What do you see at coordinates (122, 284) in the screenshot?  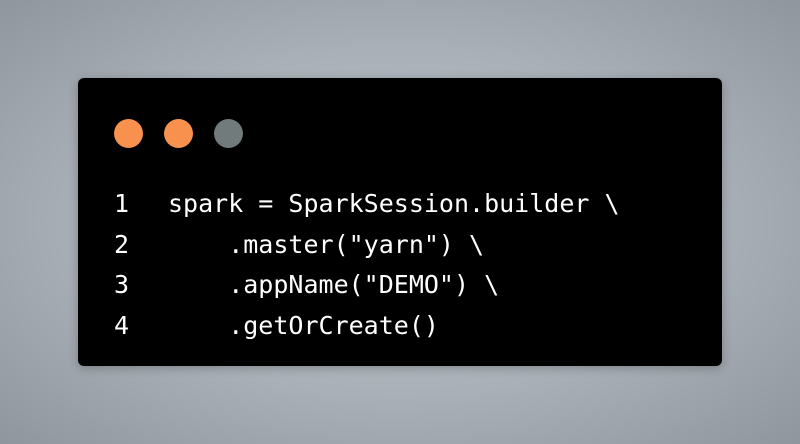 I see `line-number: 3` at bounding box center [122, 284].